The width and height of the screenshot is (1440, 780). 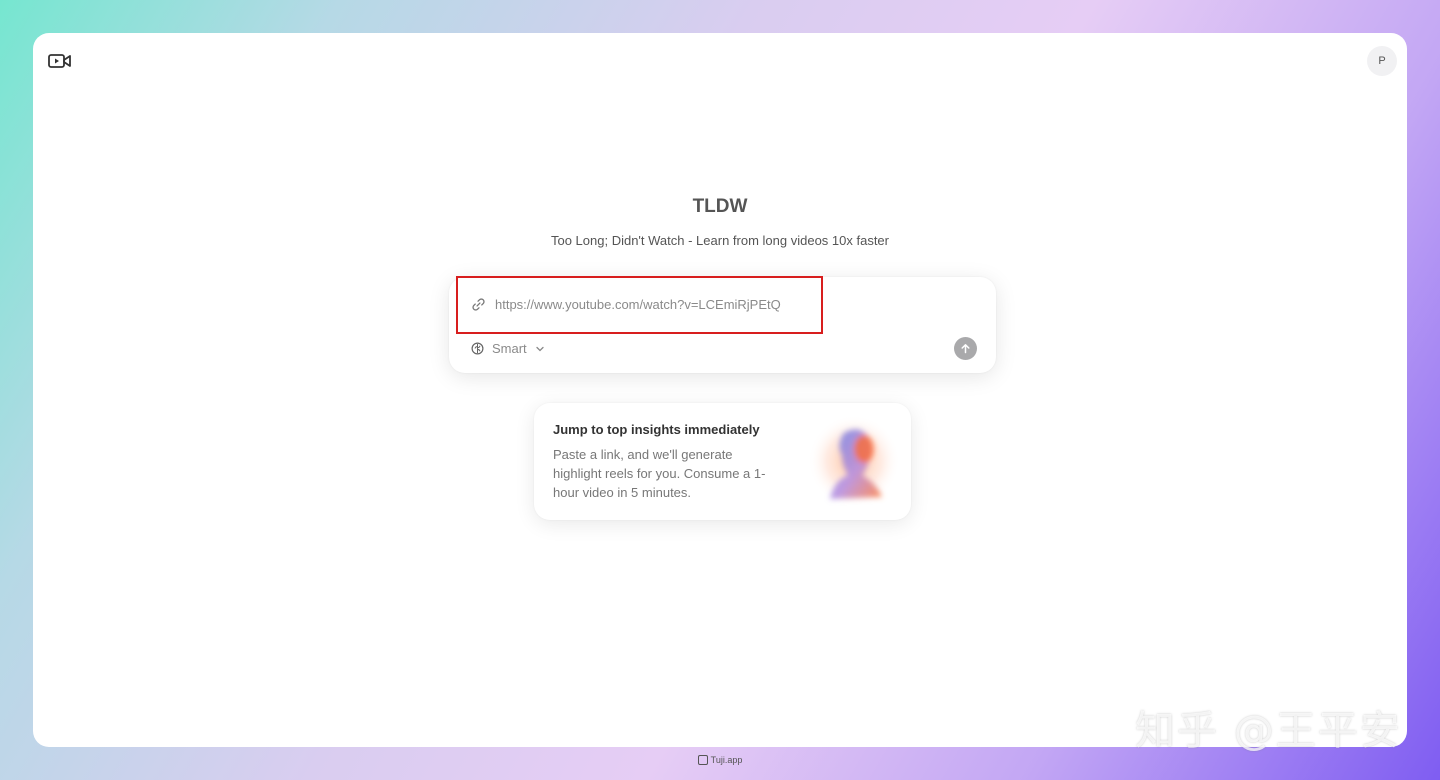 I want to click on tuji-logo-icon, so click(x=702, y=760).